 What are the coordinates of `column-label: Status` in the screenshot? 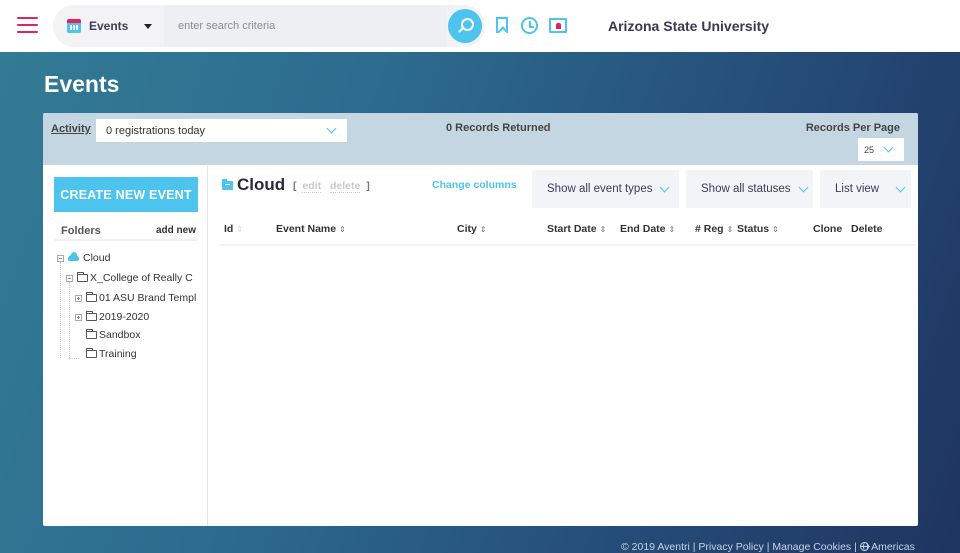 It's located at (753, 229).